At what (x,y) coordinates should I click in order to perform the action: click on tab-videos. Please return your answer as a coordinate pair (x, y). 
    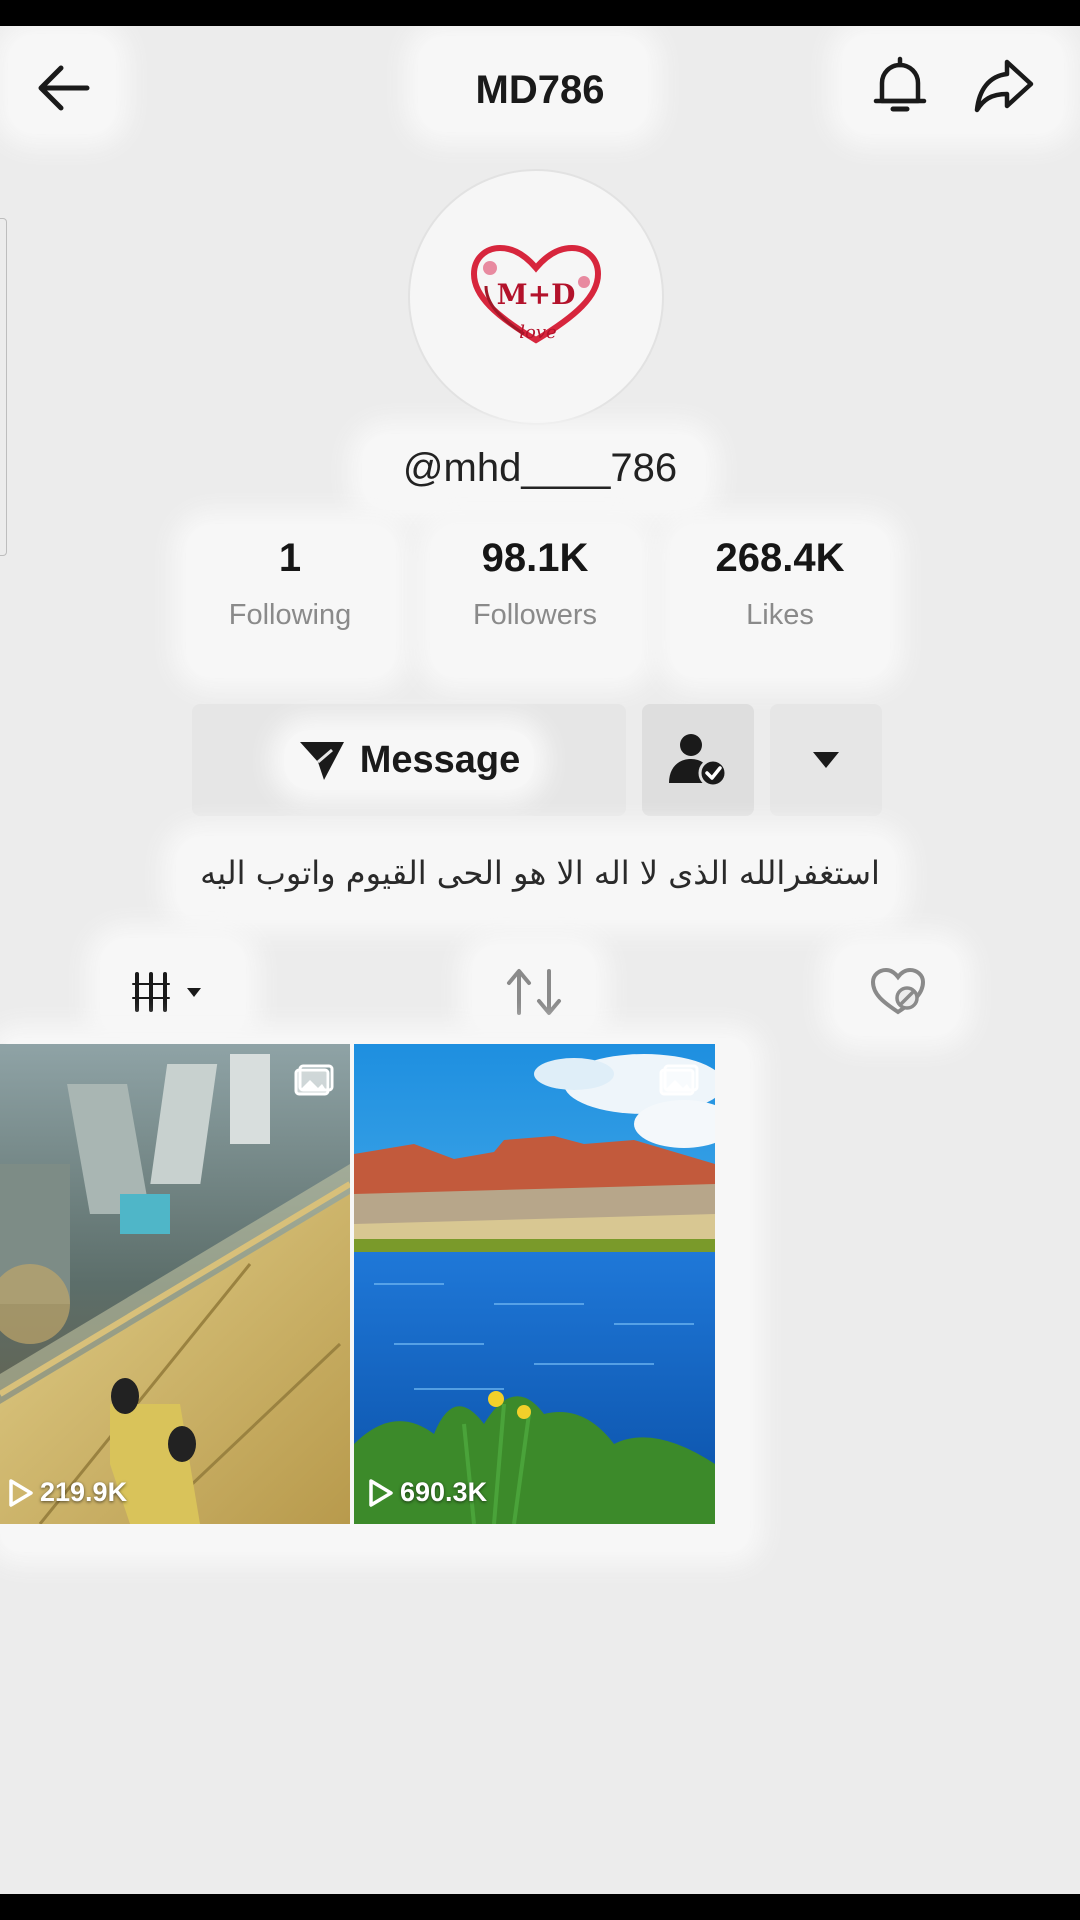
    Looking at the image, I should click on (171, 992).